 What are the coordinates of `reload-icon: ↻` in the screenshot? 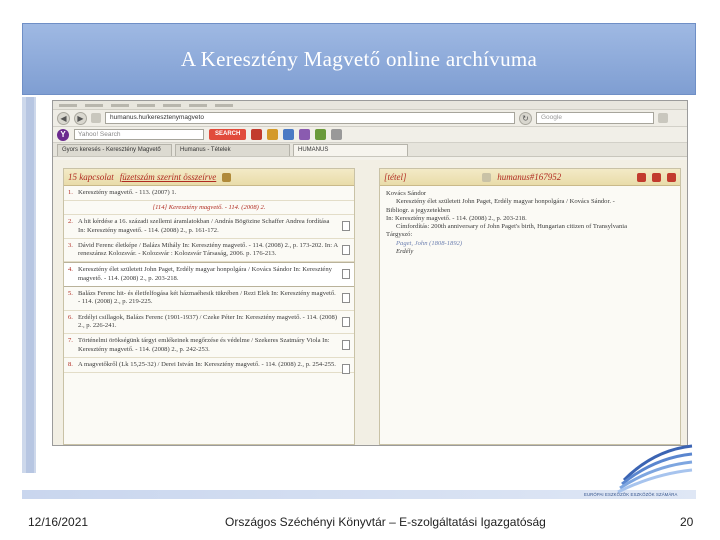 It's located at (525, 118).